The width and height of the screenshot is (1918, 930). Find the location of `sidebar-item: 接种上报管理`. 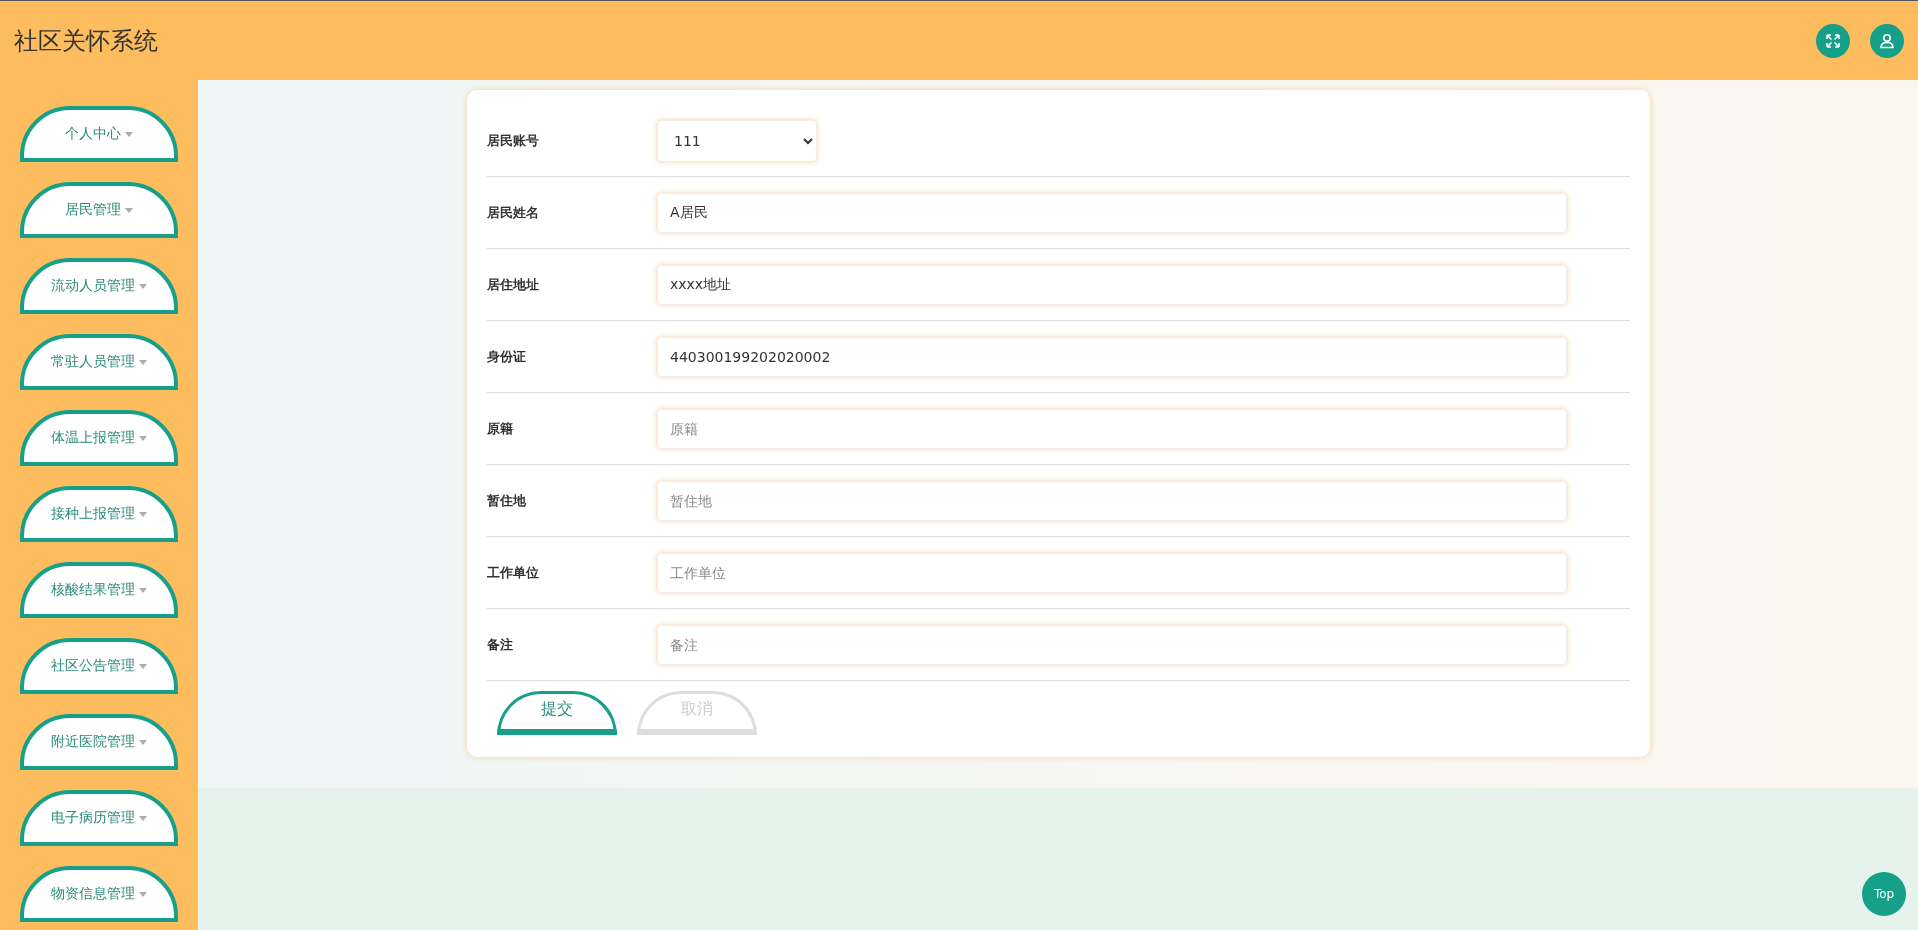

sidebar-item: 接种上报管理 is located at coordinates (99, 514).